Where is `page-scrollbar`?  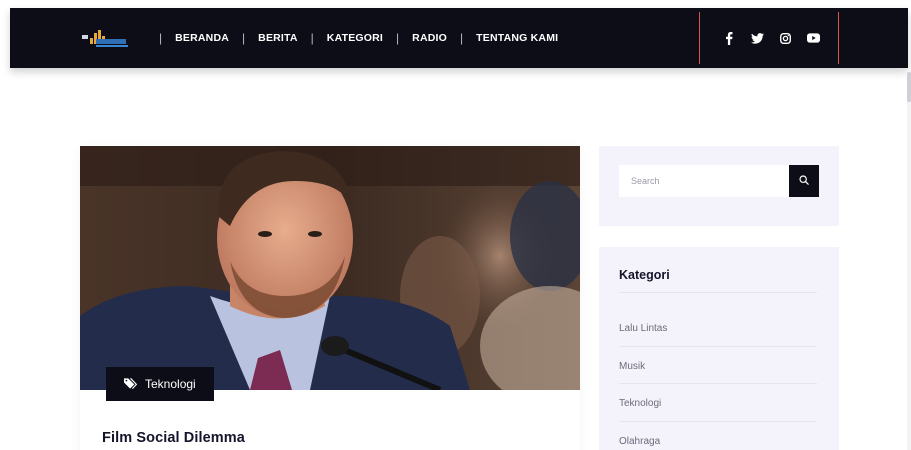
page-scrollbar is located at coordinates (909, 260).